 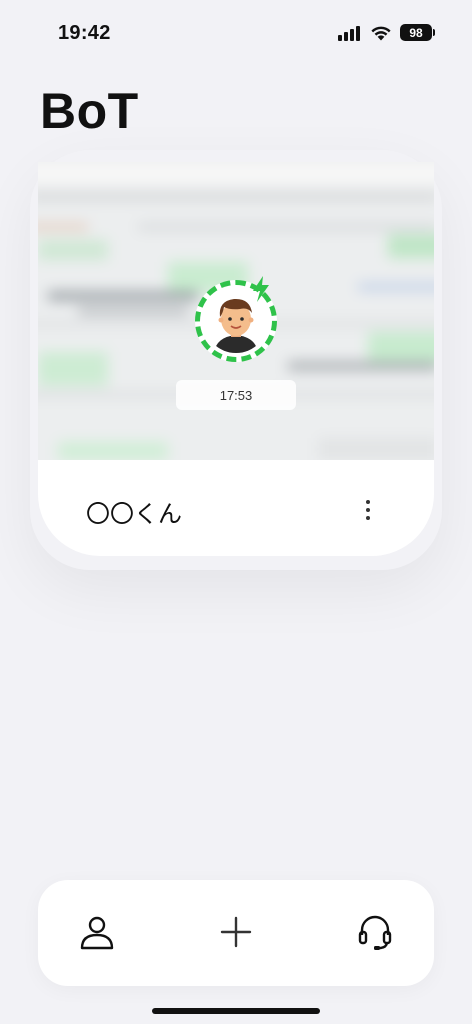 I want to click on card-footer: 〇〇くん, so click(x=236, y=508).